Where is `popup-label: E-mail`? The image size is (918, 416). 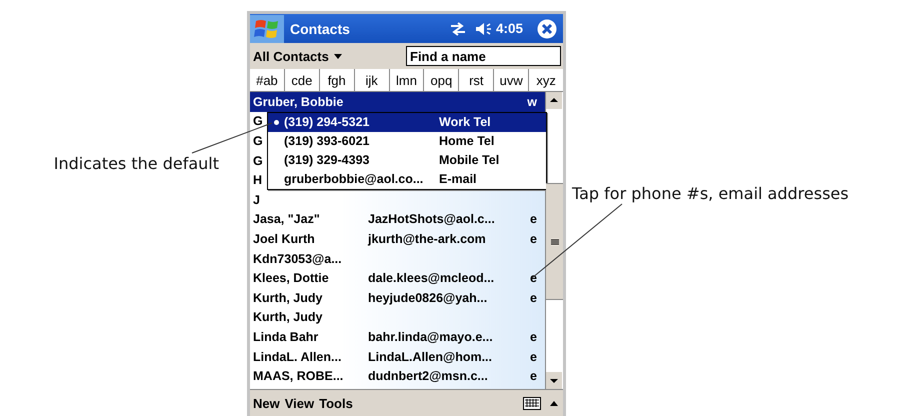 popup-label: E-mail is located at coordinates (458, 179).